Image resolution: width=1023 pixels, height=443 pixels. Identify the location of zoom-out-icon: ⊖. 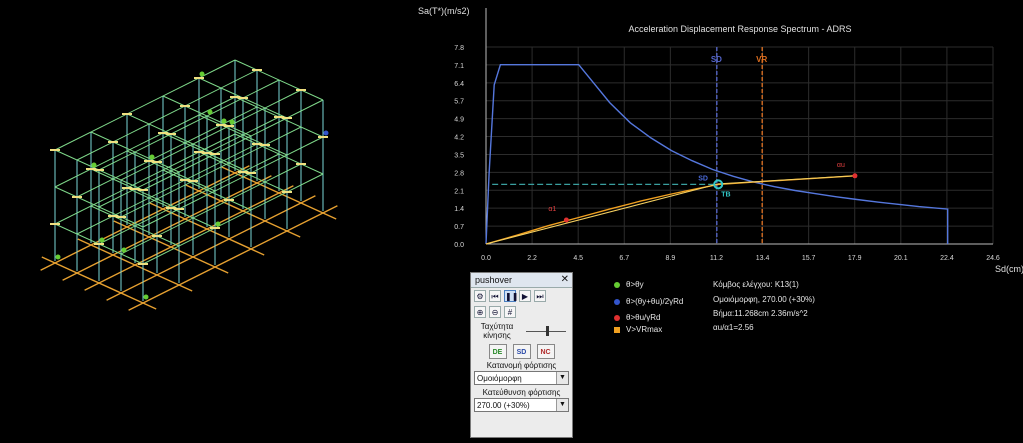
(495, 312).